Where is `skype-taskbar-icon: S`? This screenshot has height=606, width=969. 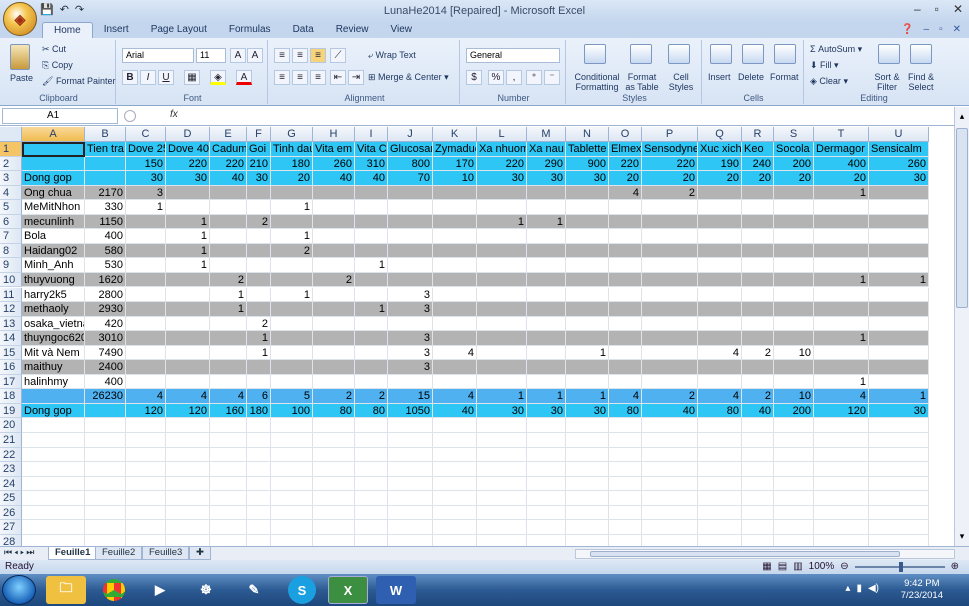
skype-taskbar-icon: S is located at coordinates (302, 590).